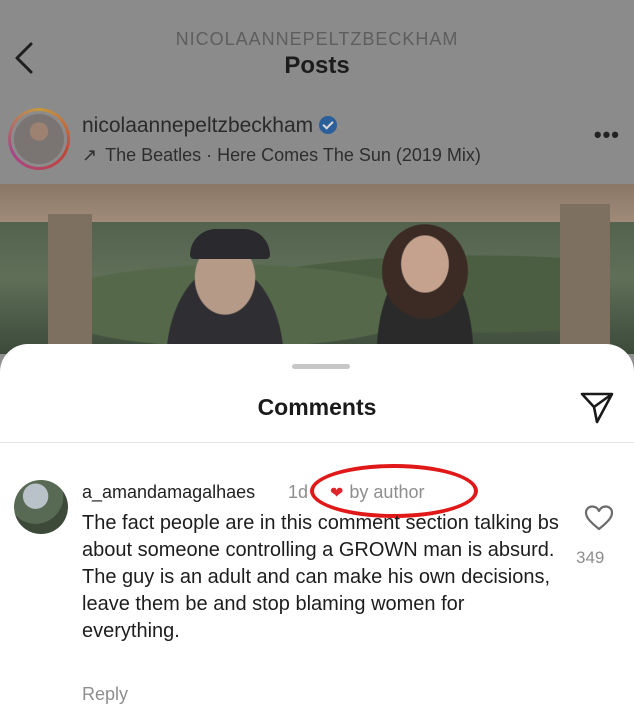 The width and height of the screenshot is (634, 724). I want to click on avatar, so click(39, 139).